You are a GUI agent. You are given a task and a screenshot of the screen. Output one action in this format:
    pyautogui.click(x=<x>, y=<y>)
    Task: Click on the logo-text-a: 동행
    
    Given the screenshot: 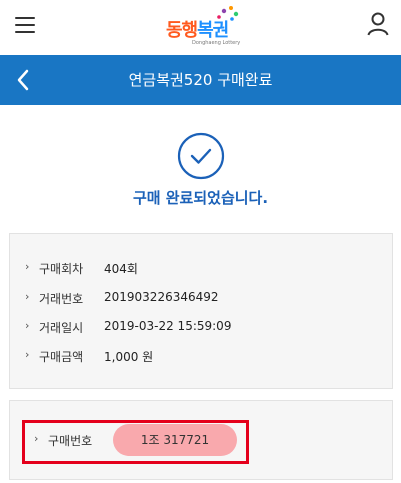 What is the action you would take?
    pyautogui.click(x=182, y=30)
    